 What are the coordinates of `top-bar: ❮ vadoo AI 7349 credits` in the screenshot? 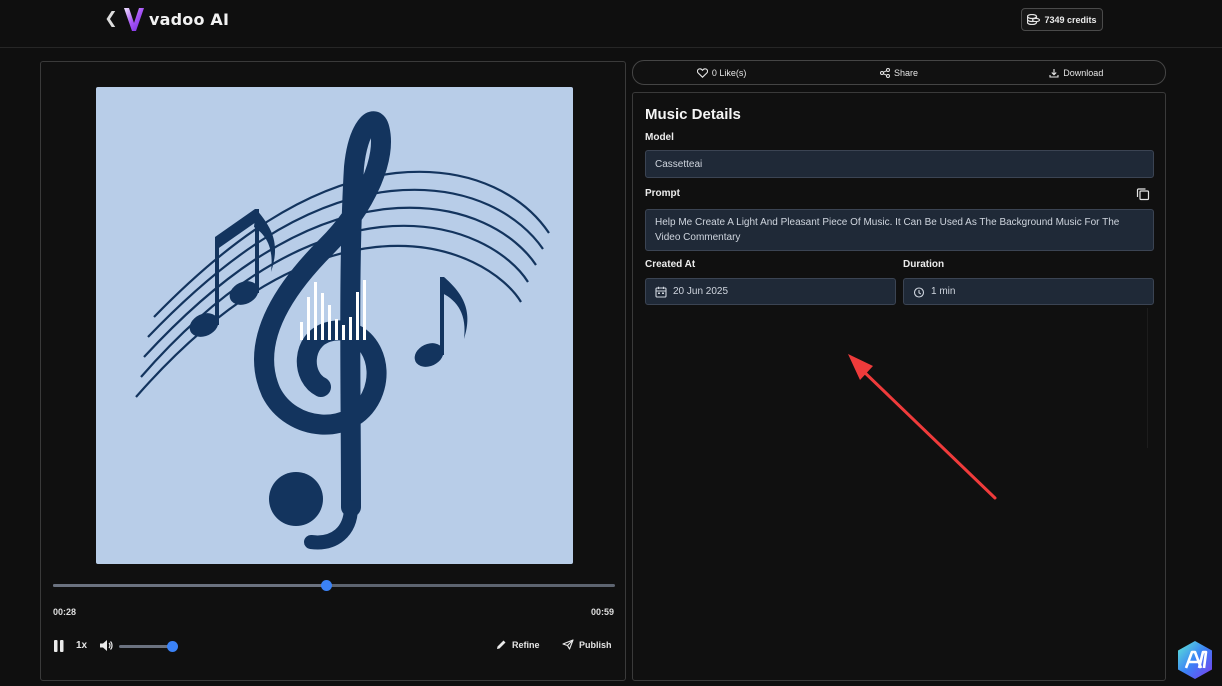 It's located at (611, 24).